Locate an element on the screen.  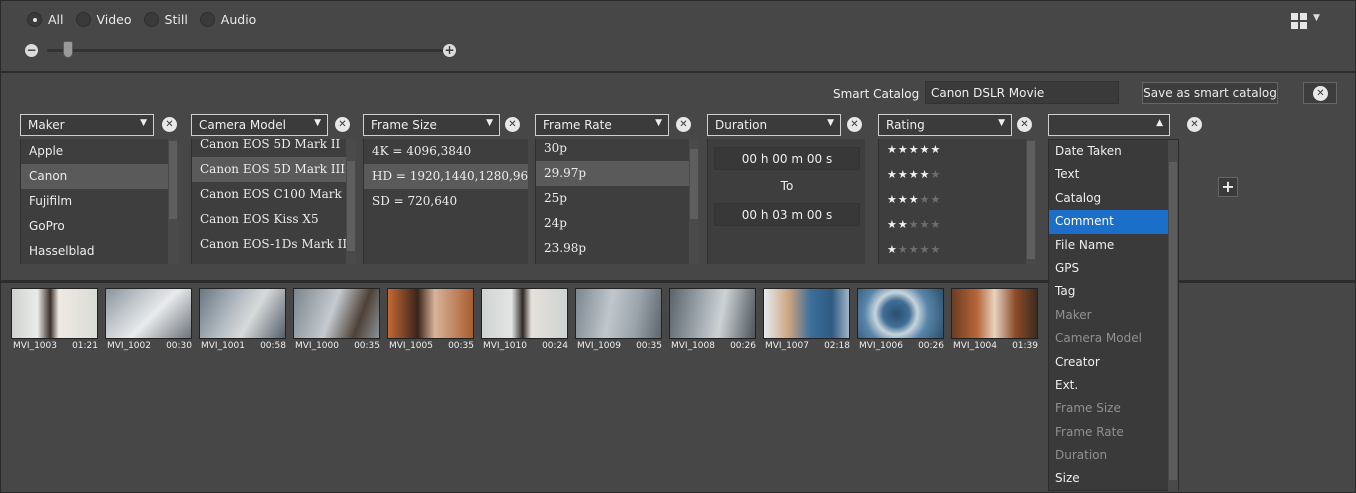
radio-still: Still is located at coordinates (165, 19).